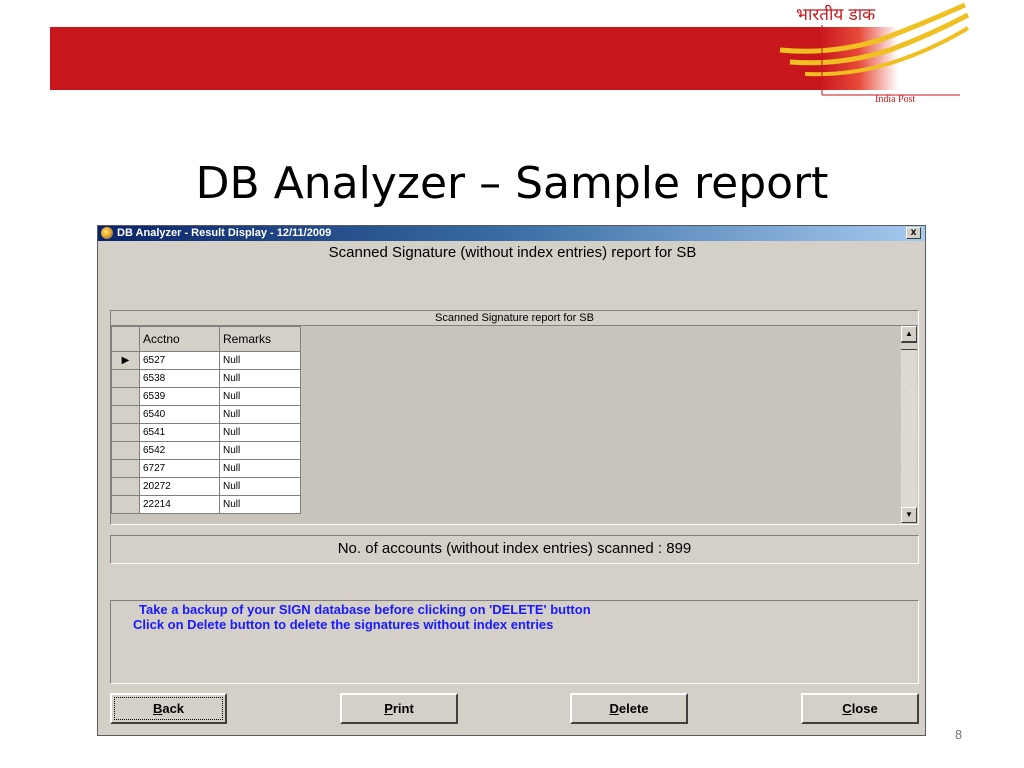  What do you see at coordinates (909, 515) in the screenshot?
I see `scroll-down-arrow-icon: ▼` at bounding box center [909, 515].